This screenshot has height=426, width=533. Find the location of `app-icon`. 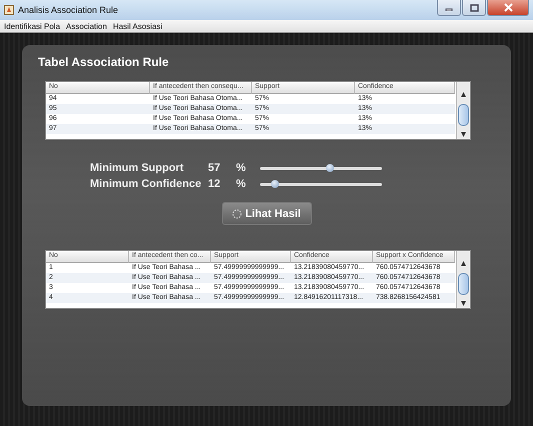

app-icon is located at coordinates (9, 10).